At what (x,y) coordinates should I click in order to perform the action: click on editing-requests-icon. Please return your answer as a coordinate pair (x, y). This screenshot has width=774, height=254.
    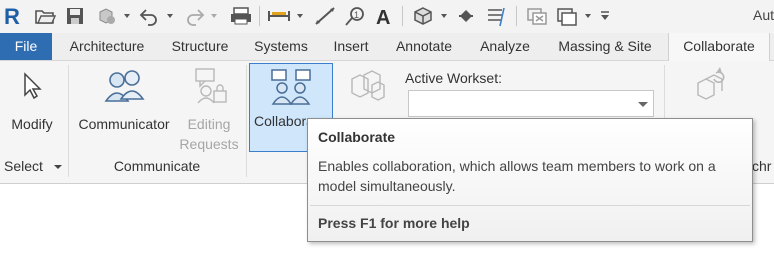
    Looking at the image, I should click on (211, 86).